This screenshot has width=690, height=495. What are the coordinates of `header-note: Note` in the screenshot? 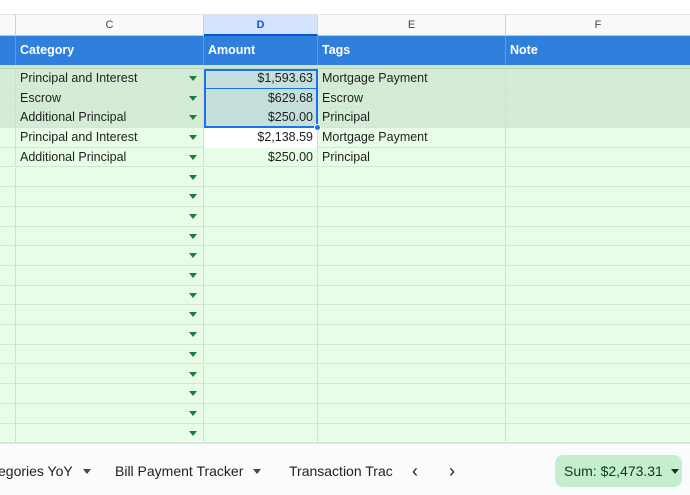 It's located at (598, 50).